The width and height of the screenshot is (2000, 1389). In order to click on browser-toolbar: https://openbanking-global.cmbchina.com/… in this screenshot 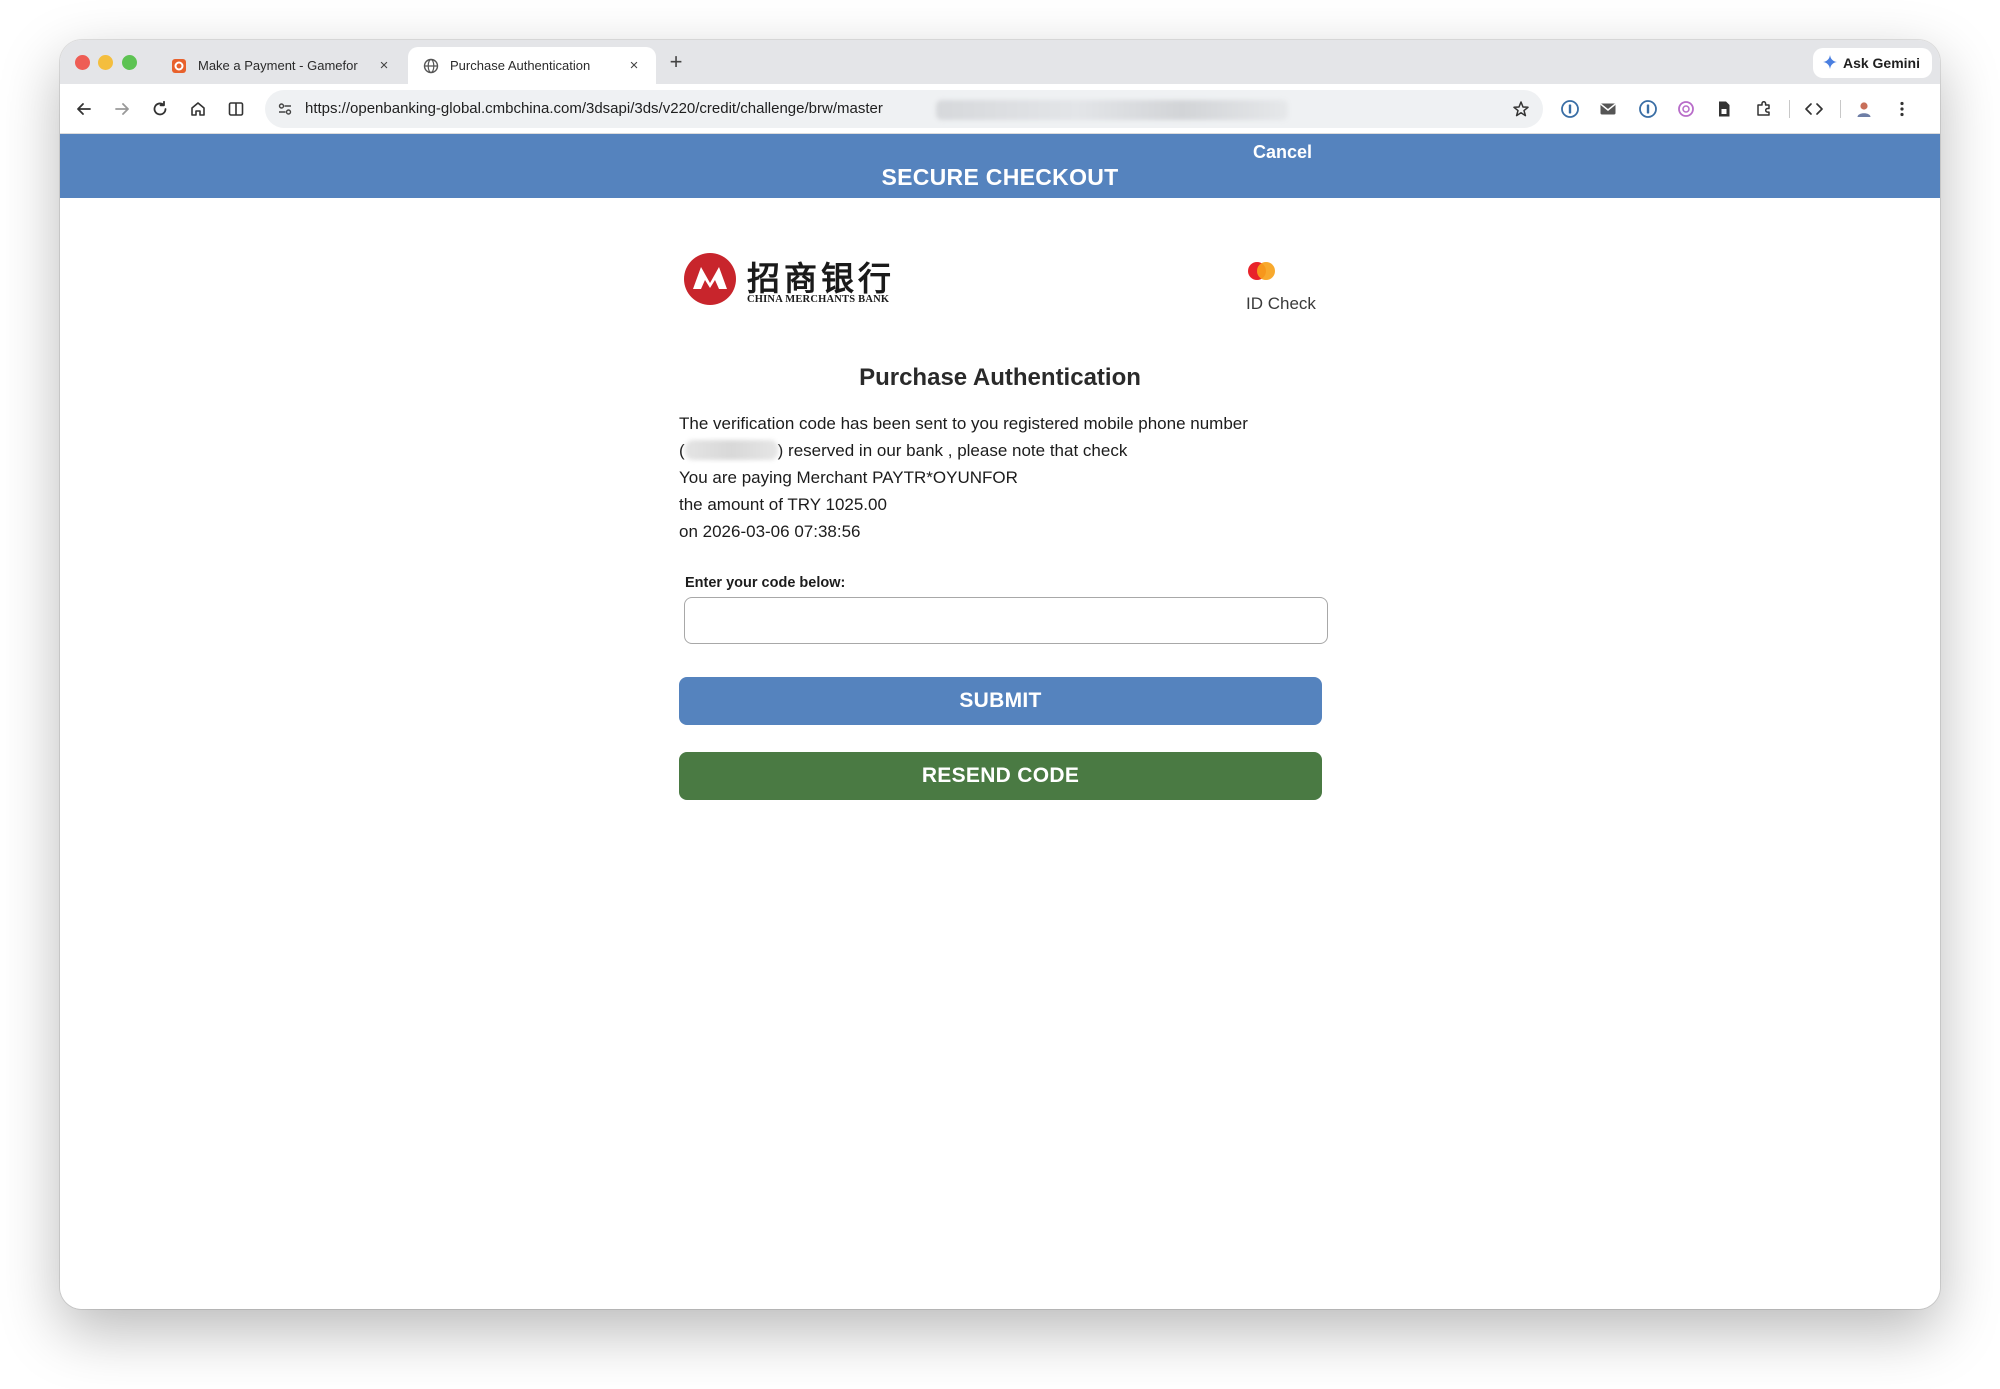, I will do `click(1000, 109)`.